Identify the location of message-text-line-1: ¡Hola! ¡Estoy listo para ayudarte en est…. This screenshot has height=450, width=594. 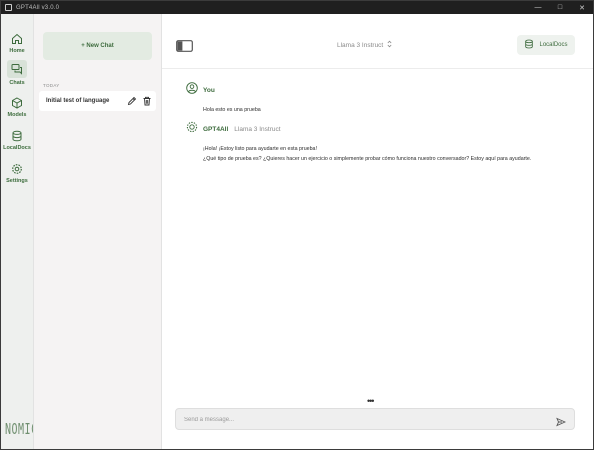
(260, 149).